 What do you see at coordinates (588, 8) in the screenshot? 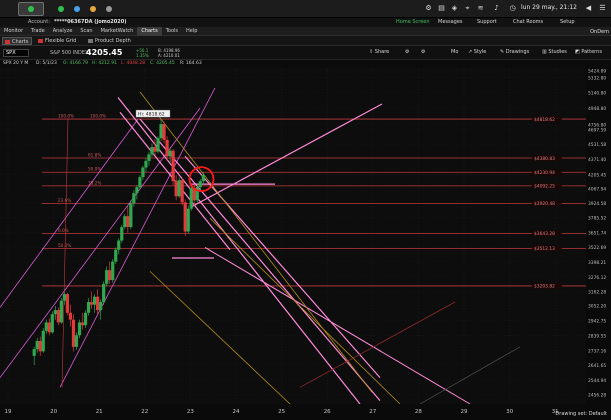
I see `volume-icon: ◀` at bounding box center [588, 8].